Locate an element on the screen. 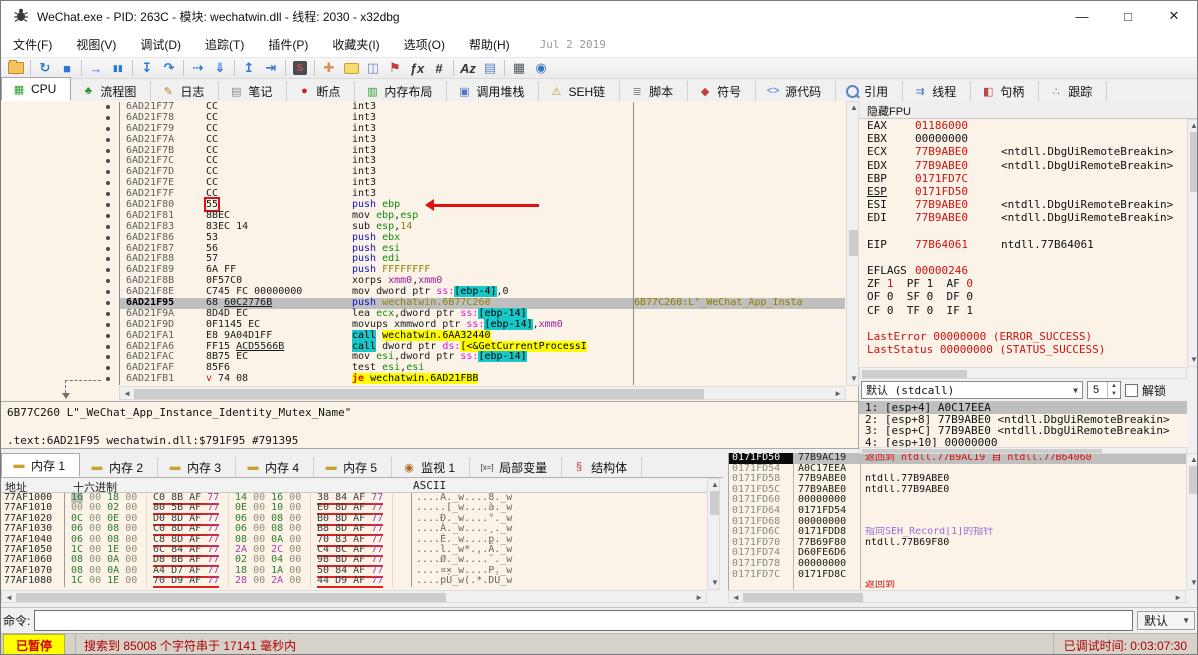 This screenshot has height=655, width=1198. register-row: EAX 01186000 is located at coordinates (1023, 125).